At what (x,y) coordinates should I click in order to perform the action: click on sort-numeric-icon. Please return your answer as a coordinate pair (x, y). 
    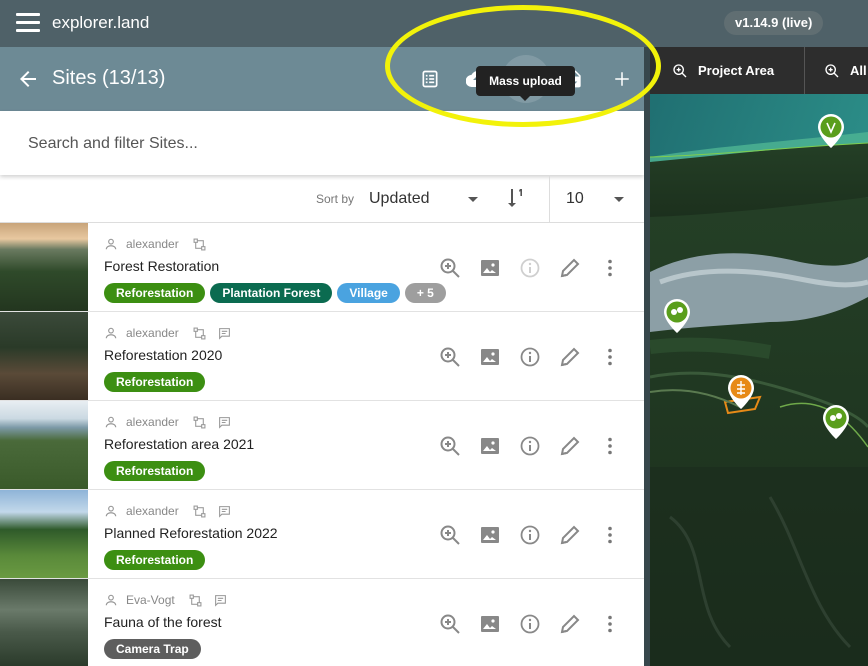
    Looking at the image, I should click on (516, 198).